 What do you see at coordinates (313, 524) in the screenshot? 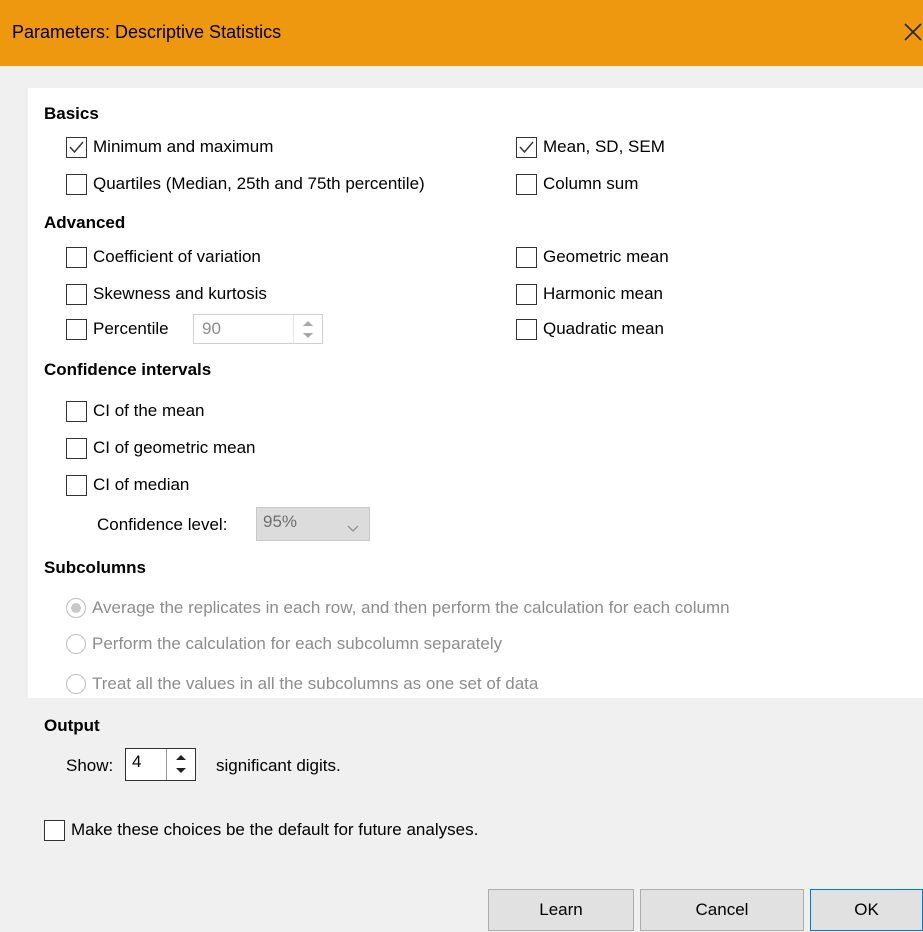
I see `confidence-level-select: 95%` at bounding box center [313, 524].